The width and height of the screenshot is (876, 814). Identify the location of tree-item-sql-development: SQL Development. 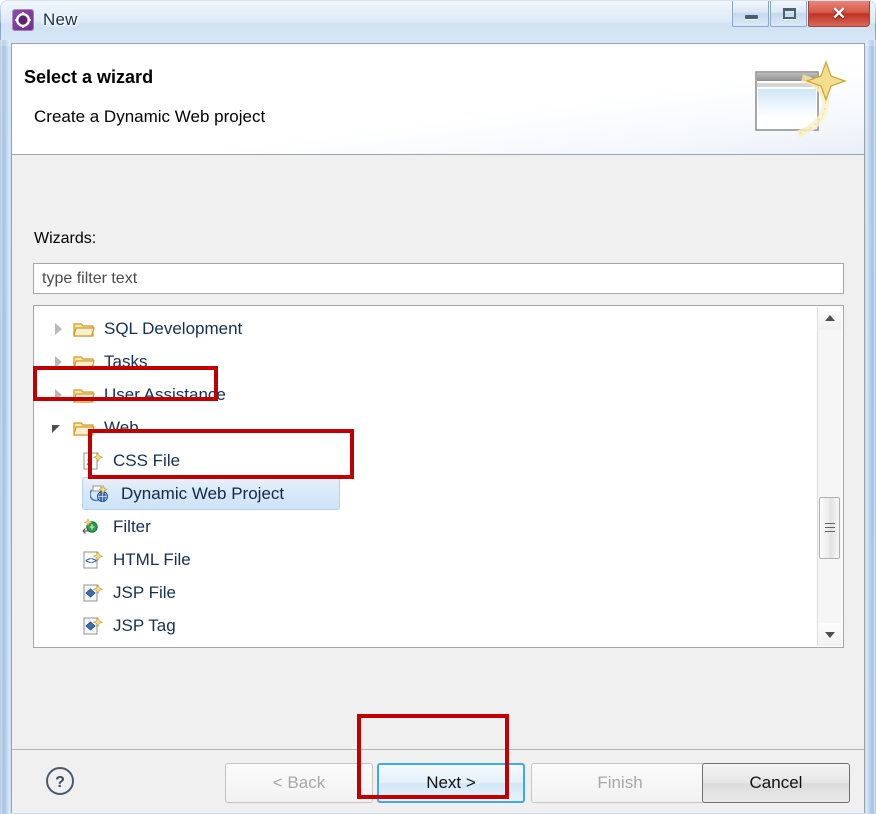
(424, 328).